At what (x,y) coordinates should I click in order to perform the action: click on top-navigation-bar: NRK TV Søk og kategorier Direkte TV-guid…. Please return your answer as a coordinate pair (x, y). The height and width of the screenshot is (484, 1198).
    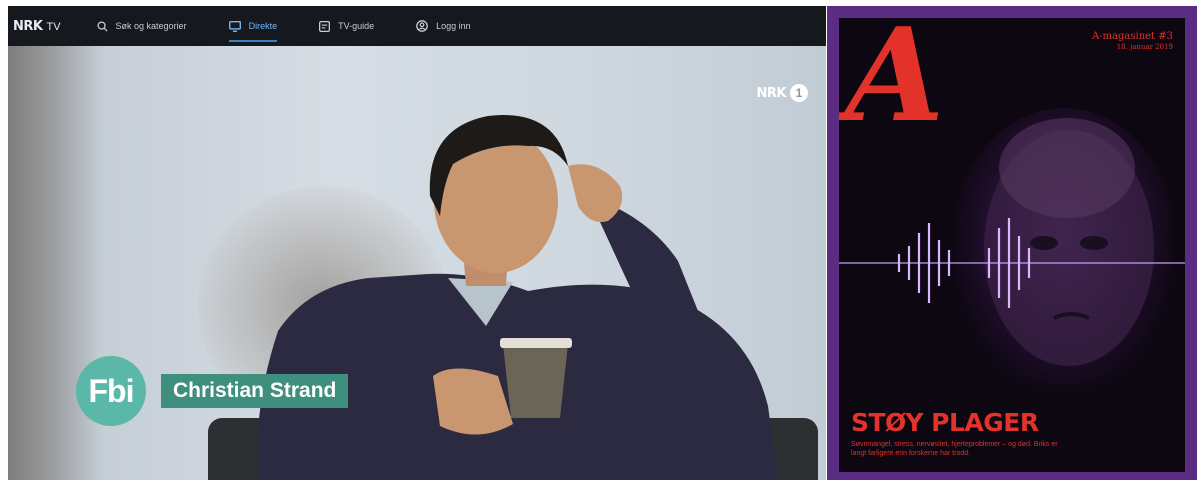
    Looking at the image, I should click on (417, 26).